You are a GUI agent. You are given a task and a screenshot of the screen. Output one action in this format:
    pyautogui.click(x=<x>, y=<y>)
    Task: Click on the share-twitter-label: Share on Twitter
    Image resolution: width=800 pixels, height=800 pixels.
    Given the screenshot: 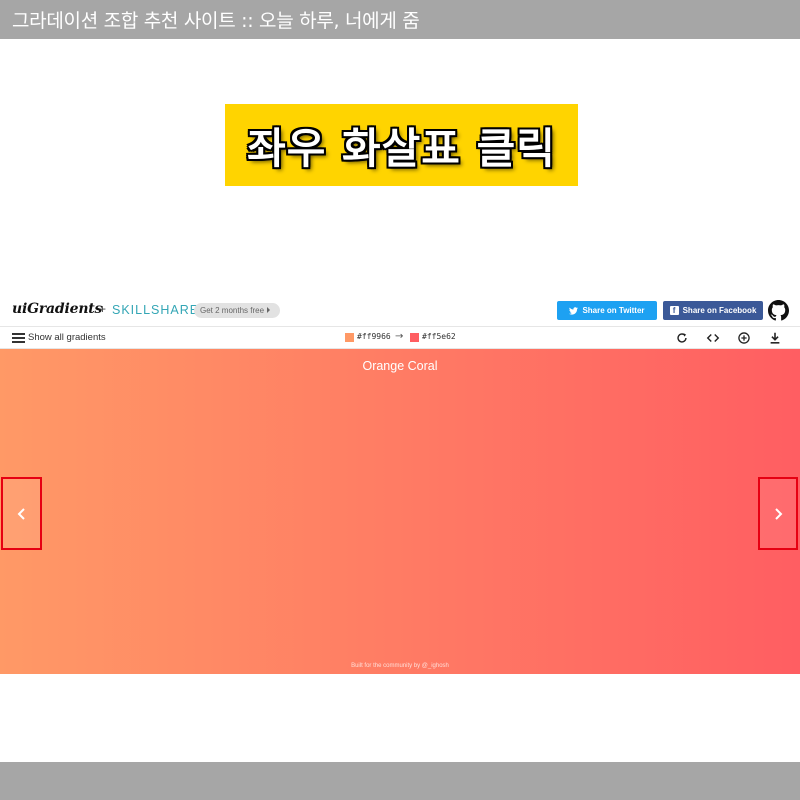 What is the action you would take?
    pyautogui.click(x=613, y=310)
    